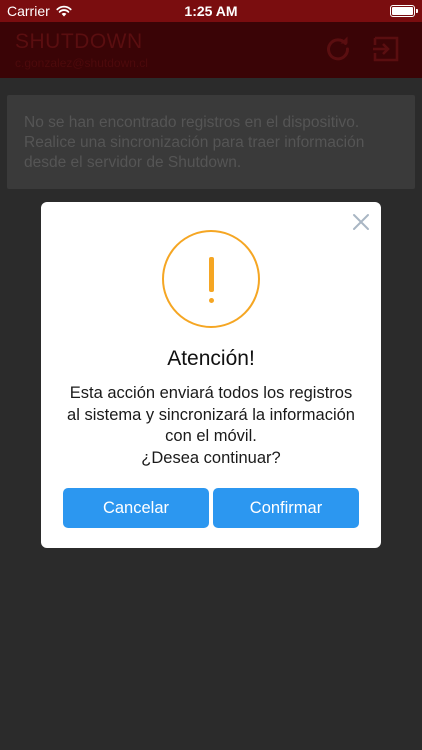 The height and width of the screenshot is (750, 422). What do you see at coordinates (211, 274) in the screenshot?
I see `warning-exclamation-bar` at bounding box center [211, 274].